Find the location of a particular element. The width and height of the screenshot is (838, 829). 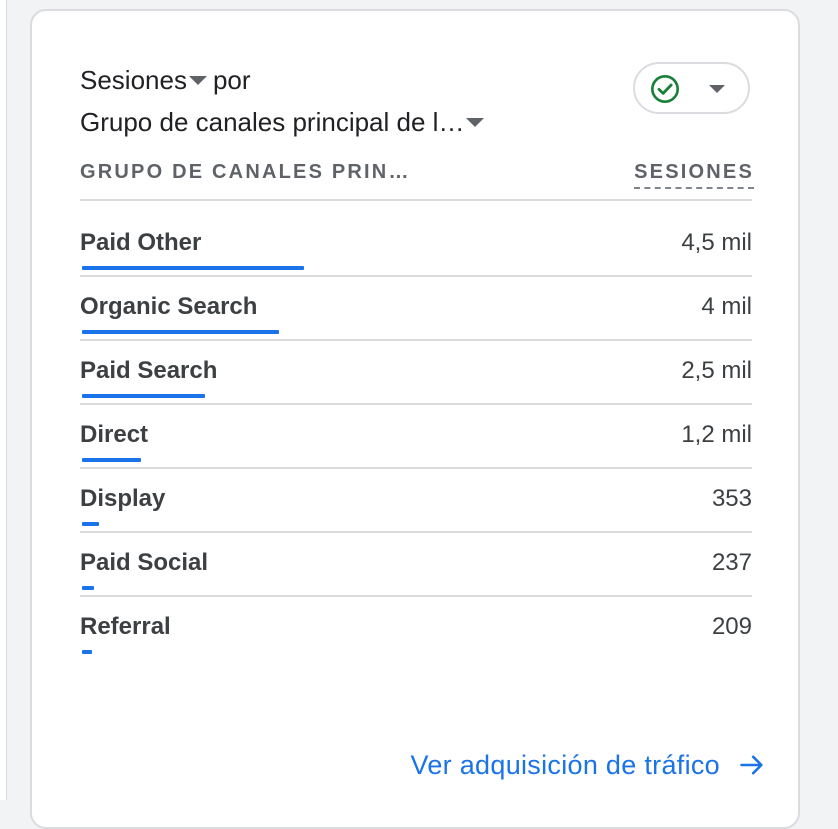

adjacent-card-edge is located at coordinates (3, 400).